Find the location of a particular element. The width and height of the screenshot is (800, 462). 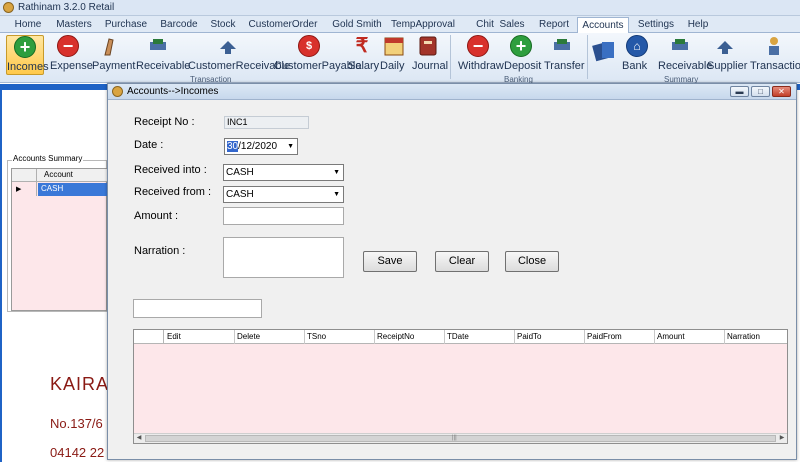

row-pointer-icon: ▶ is located at coordinates (19, 189).